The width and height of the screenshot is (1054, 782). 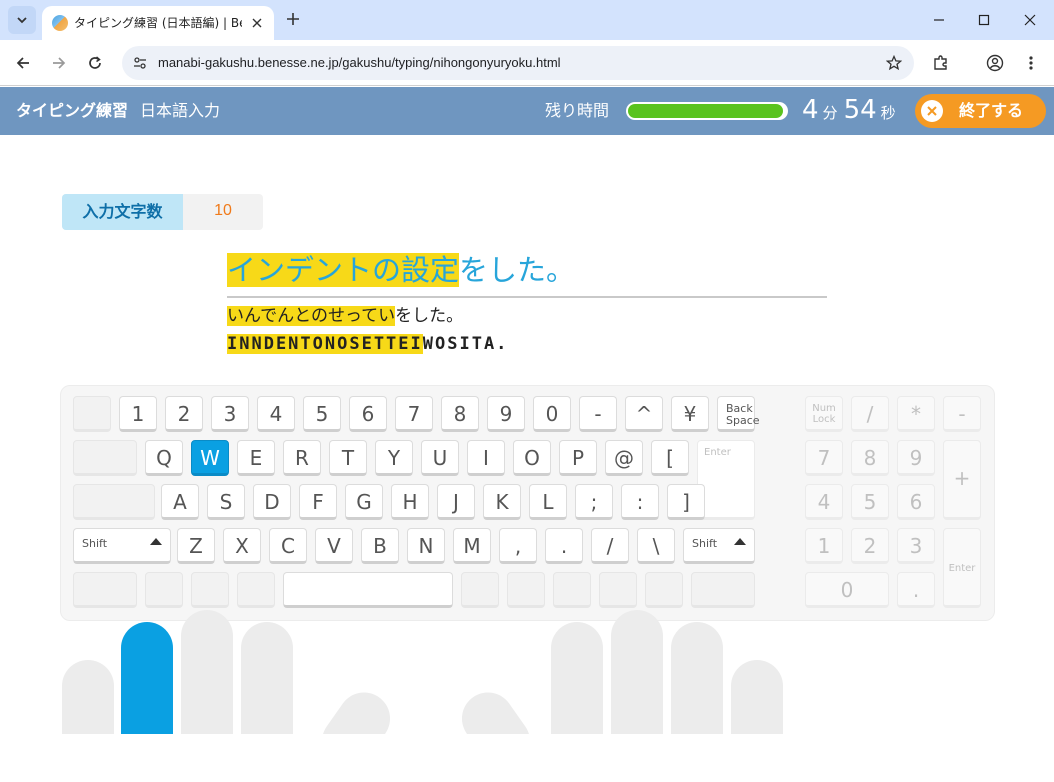 What do you see at coordinates (318, 502) in the screenshot?
I see `key-f: F` at bounding box center [318, 502].